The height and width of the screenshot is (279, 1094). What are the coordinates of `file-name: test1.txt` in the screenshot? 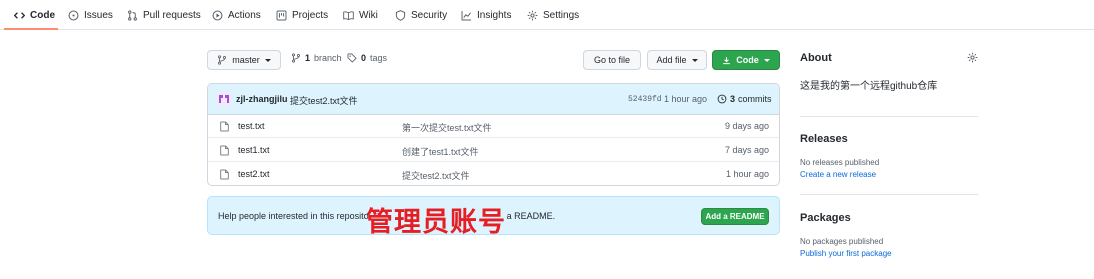 It's located at (254, 150).